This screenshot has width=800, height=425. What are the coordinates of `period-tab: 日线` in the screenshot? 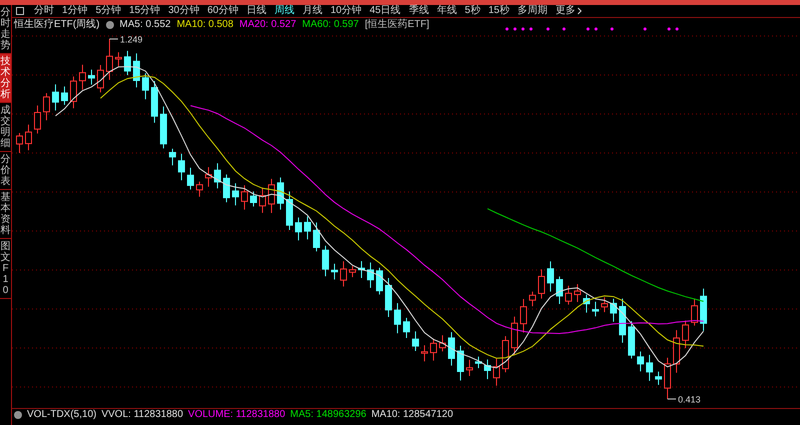 It's located at (256, 11).